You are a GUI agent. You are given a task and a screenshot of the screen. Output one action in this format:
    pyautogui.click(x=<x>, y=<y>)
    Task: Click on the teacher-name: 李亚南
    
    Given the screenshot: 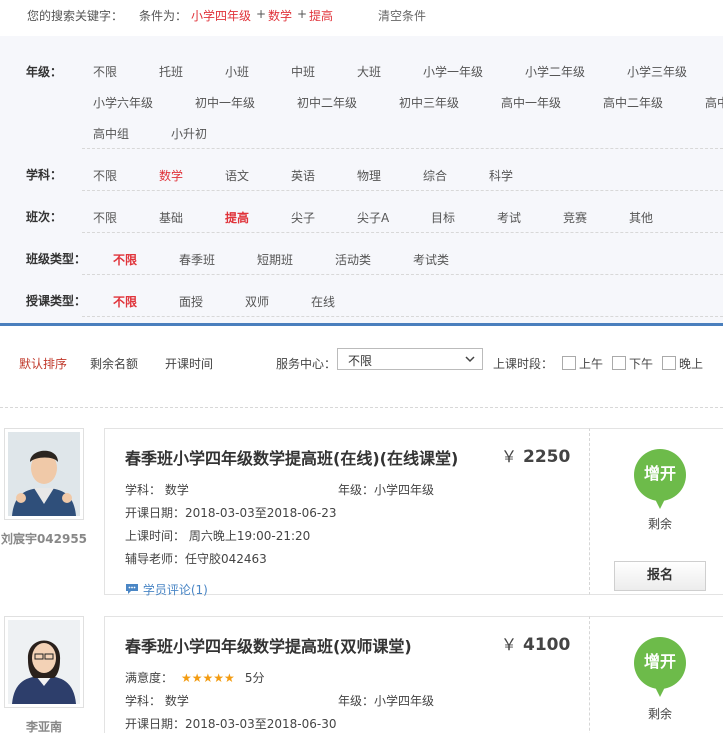 What is the action you would take?
    pyautogui.click(x=44, y=725)
    